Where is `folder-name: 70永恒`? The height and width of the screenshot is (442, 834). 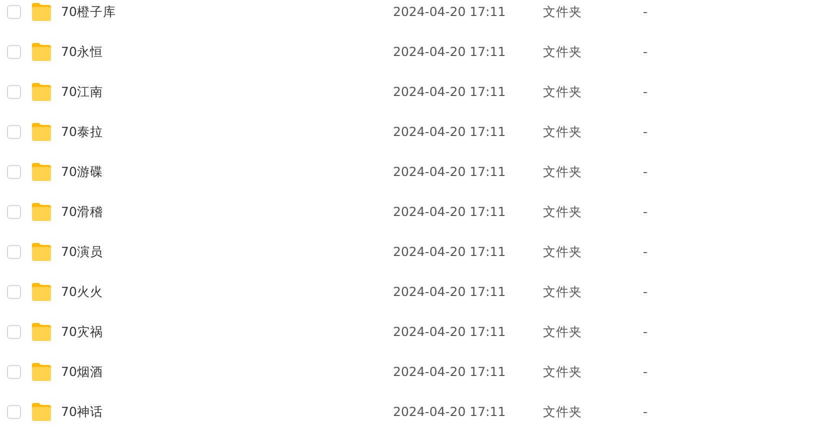 folder-name: 70永恒 is located at coordinates (227, 52).